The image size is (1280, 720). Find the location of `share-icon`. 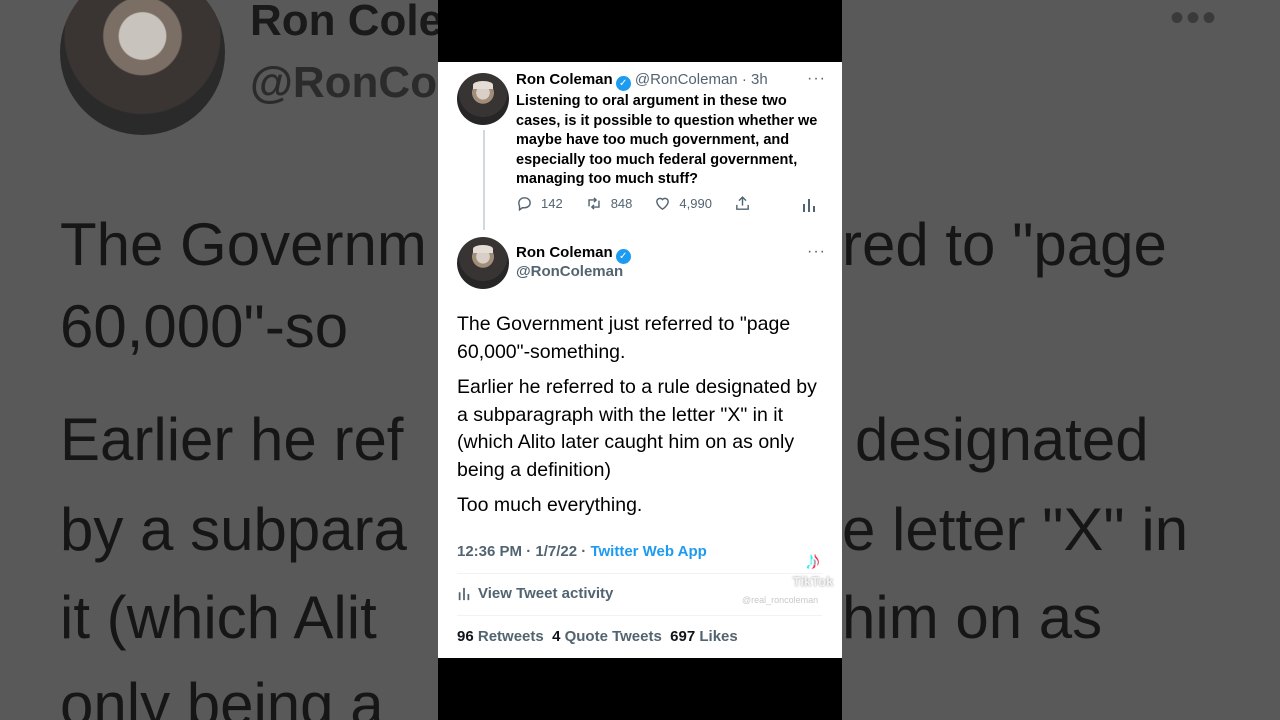

share-icon is located at coordinates (742, 203).